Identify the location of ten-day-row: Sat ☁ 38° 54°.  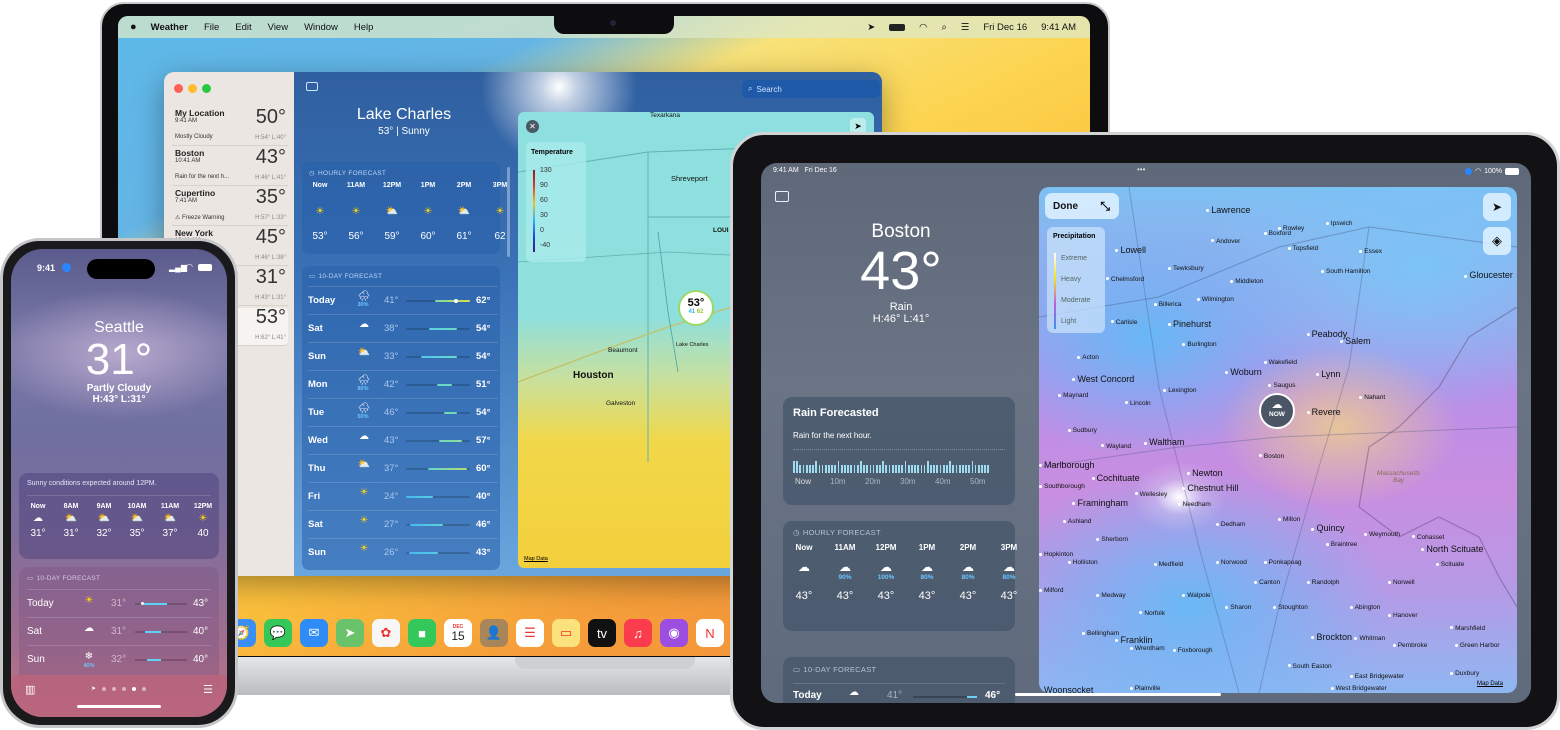
(403, 328).